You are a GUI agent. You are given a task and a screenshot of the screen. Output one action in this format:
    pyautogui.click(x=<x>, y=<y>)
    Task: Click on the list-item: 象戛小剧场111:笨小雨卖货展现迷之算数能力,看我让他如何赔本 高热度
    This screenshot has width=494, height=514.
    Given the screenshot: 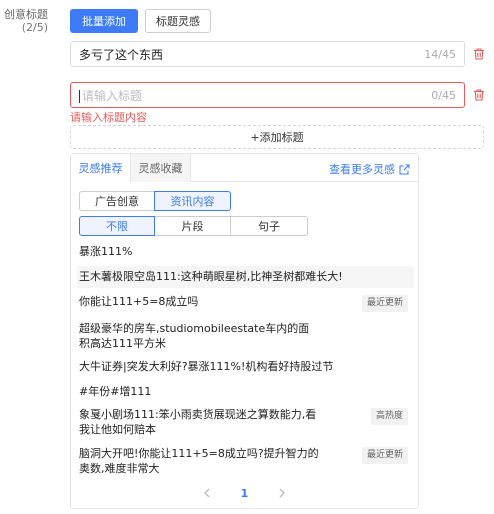 What is the action you would take?
    pyautogui.click(x=245, y=422)
    